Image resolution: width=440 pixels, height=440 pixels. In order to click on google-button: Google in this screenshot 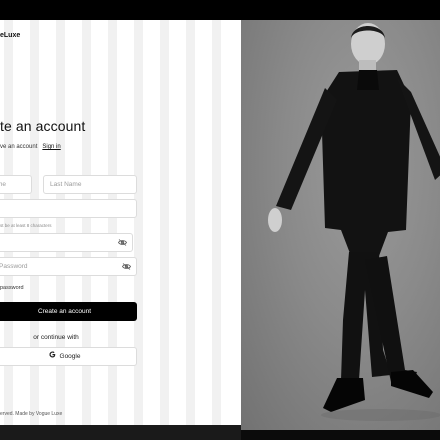, I will do `click(68, 356)`.